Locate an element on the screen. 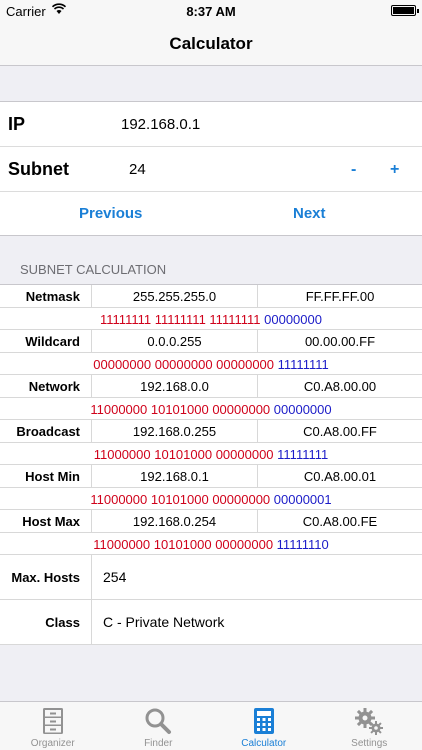 The width and height of the screenshot is (422, 750). pagination-row: Previous Next is located at coordinates (211, 214).